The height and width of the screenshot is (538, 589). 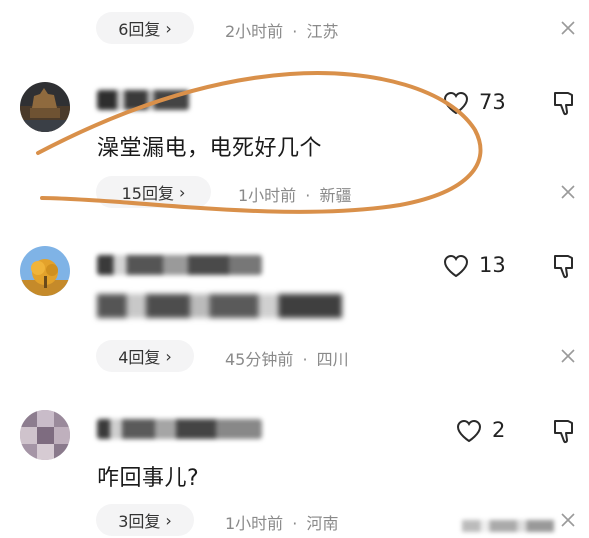 What do you see at coordinates (322, 523) in the screenshot?
I see `location: 河南` at bounding box center [322, 523].